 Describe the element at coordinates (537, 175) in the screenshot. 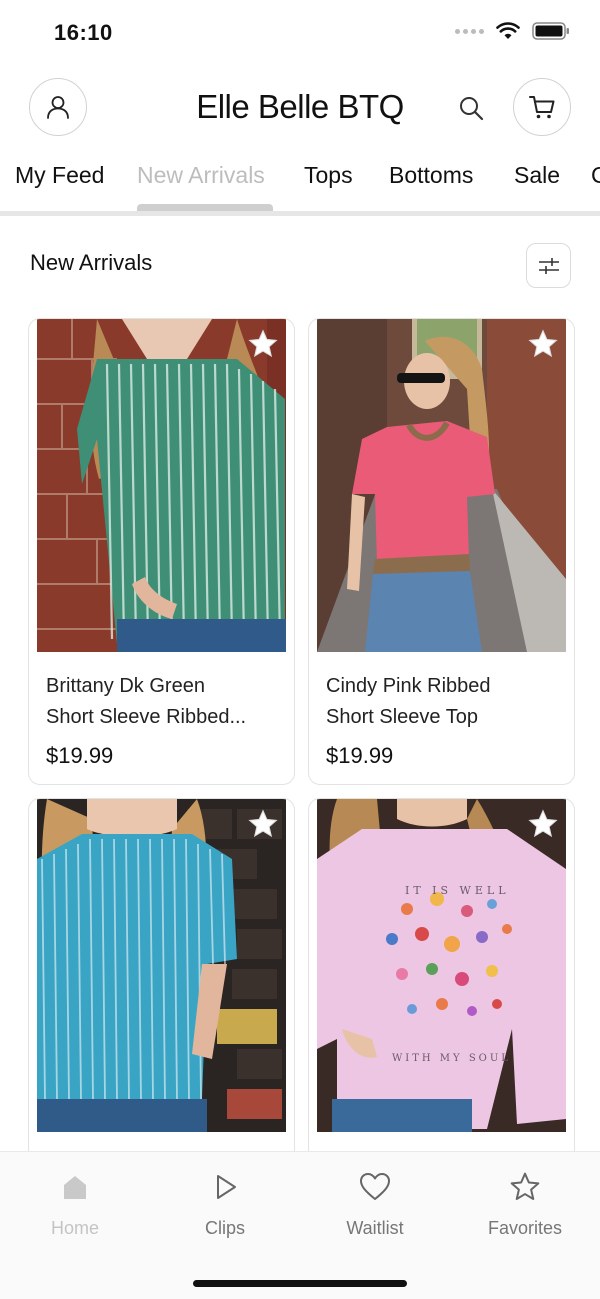

I see `tab-sale: Sale` at that location.